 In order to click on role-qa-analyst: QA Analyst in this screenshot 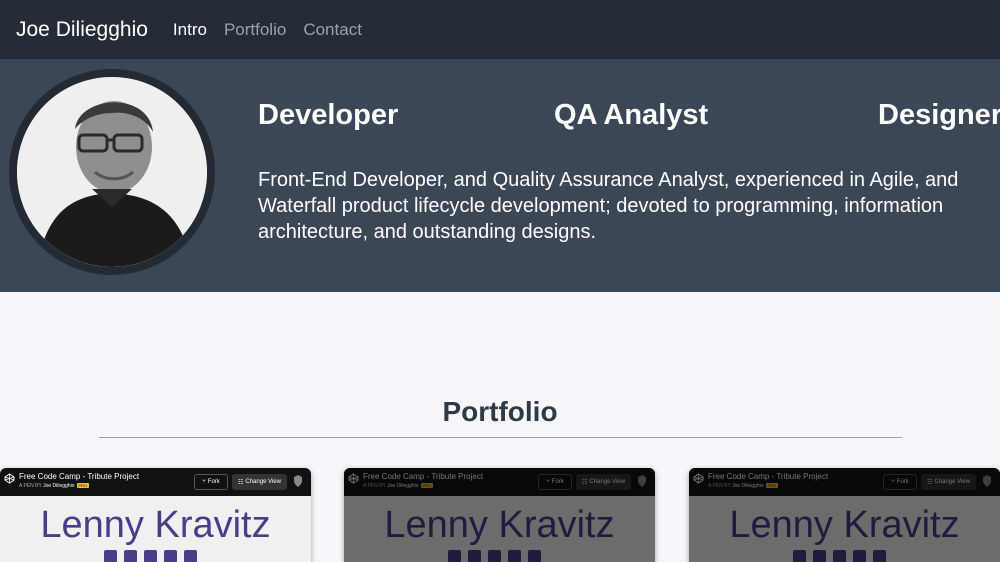, I will do `click(631, 115)`.